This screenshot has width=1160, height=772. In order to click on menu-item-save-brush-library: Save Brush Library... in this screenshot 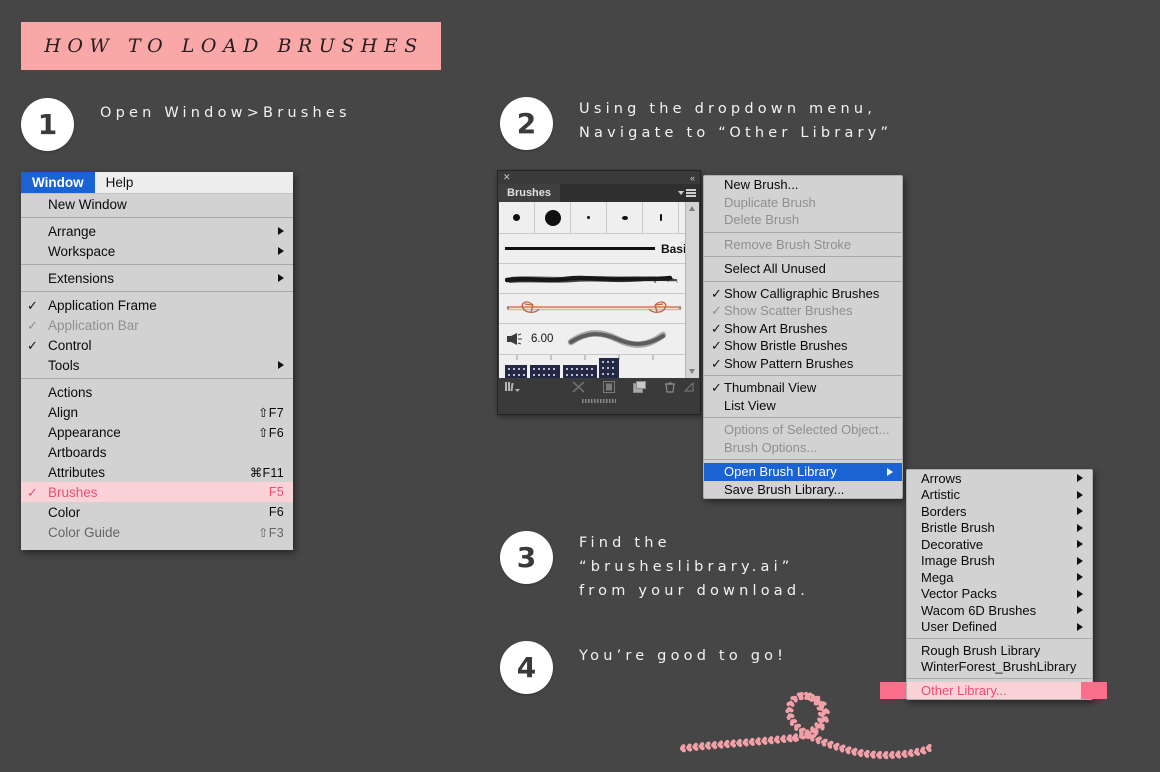, I will do `click(803, 490)`.